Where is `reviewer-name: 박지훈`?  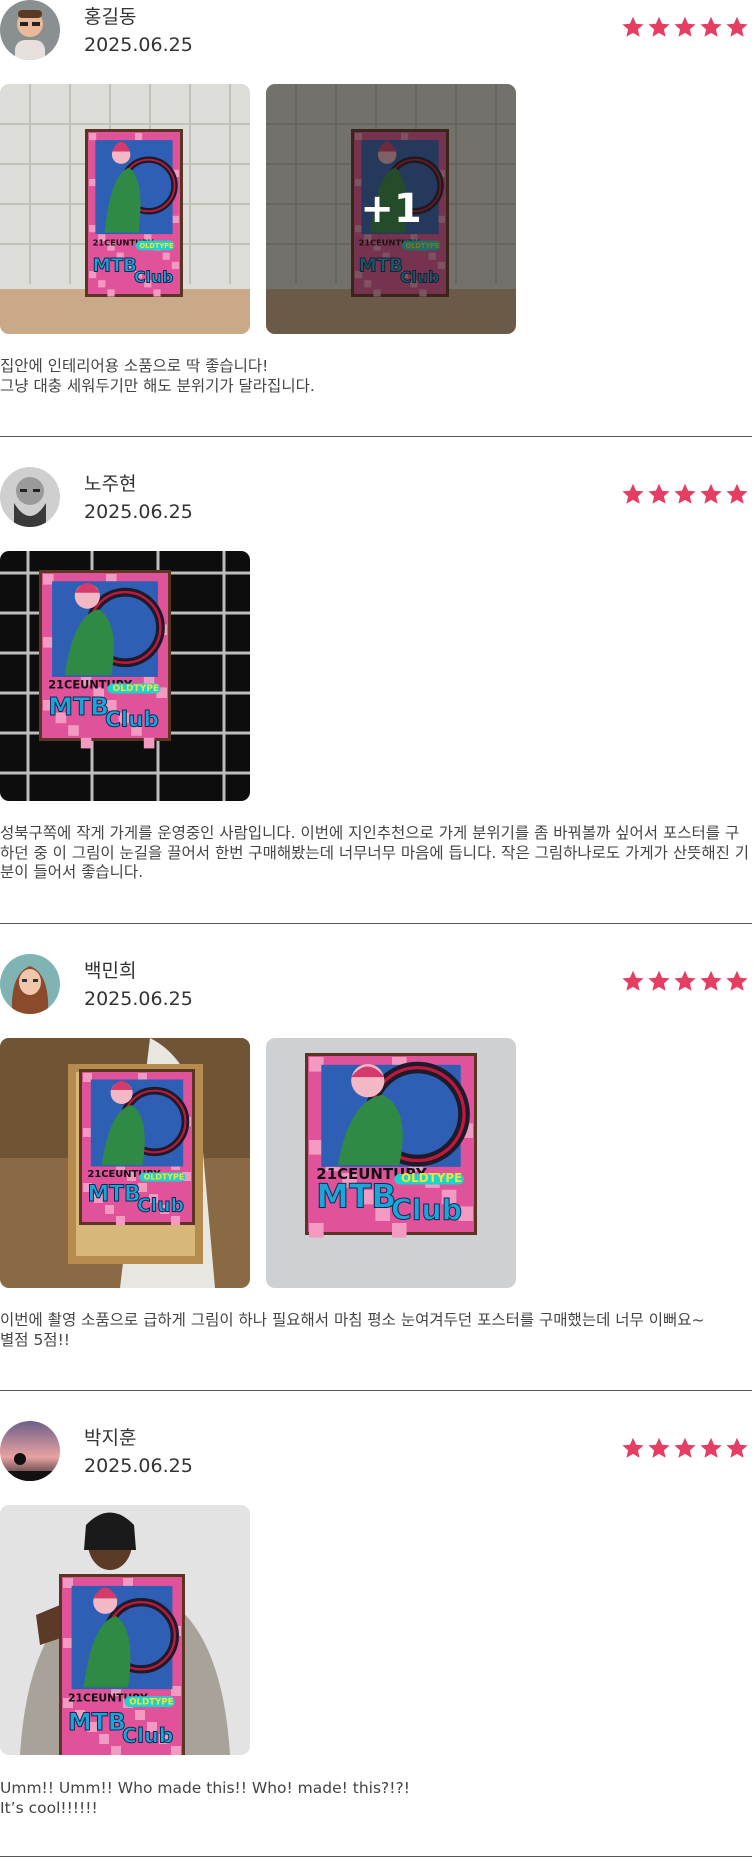
reviewer-name: 박지훈 is located at coordinates (110, 1438).